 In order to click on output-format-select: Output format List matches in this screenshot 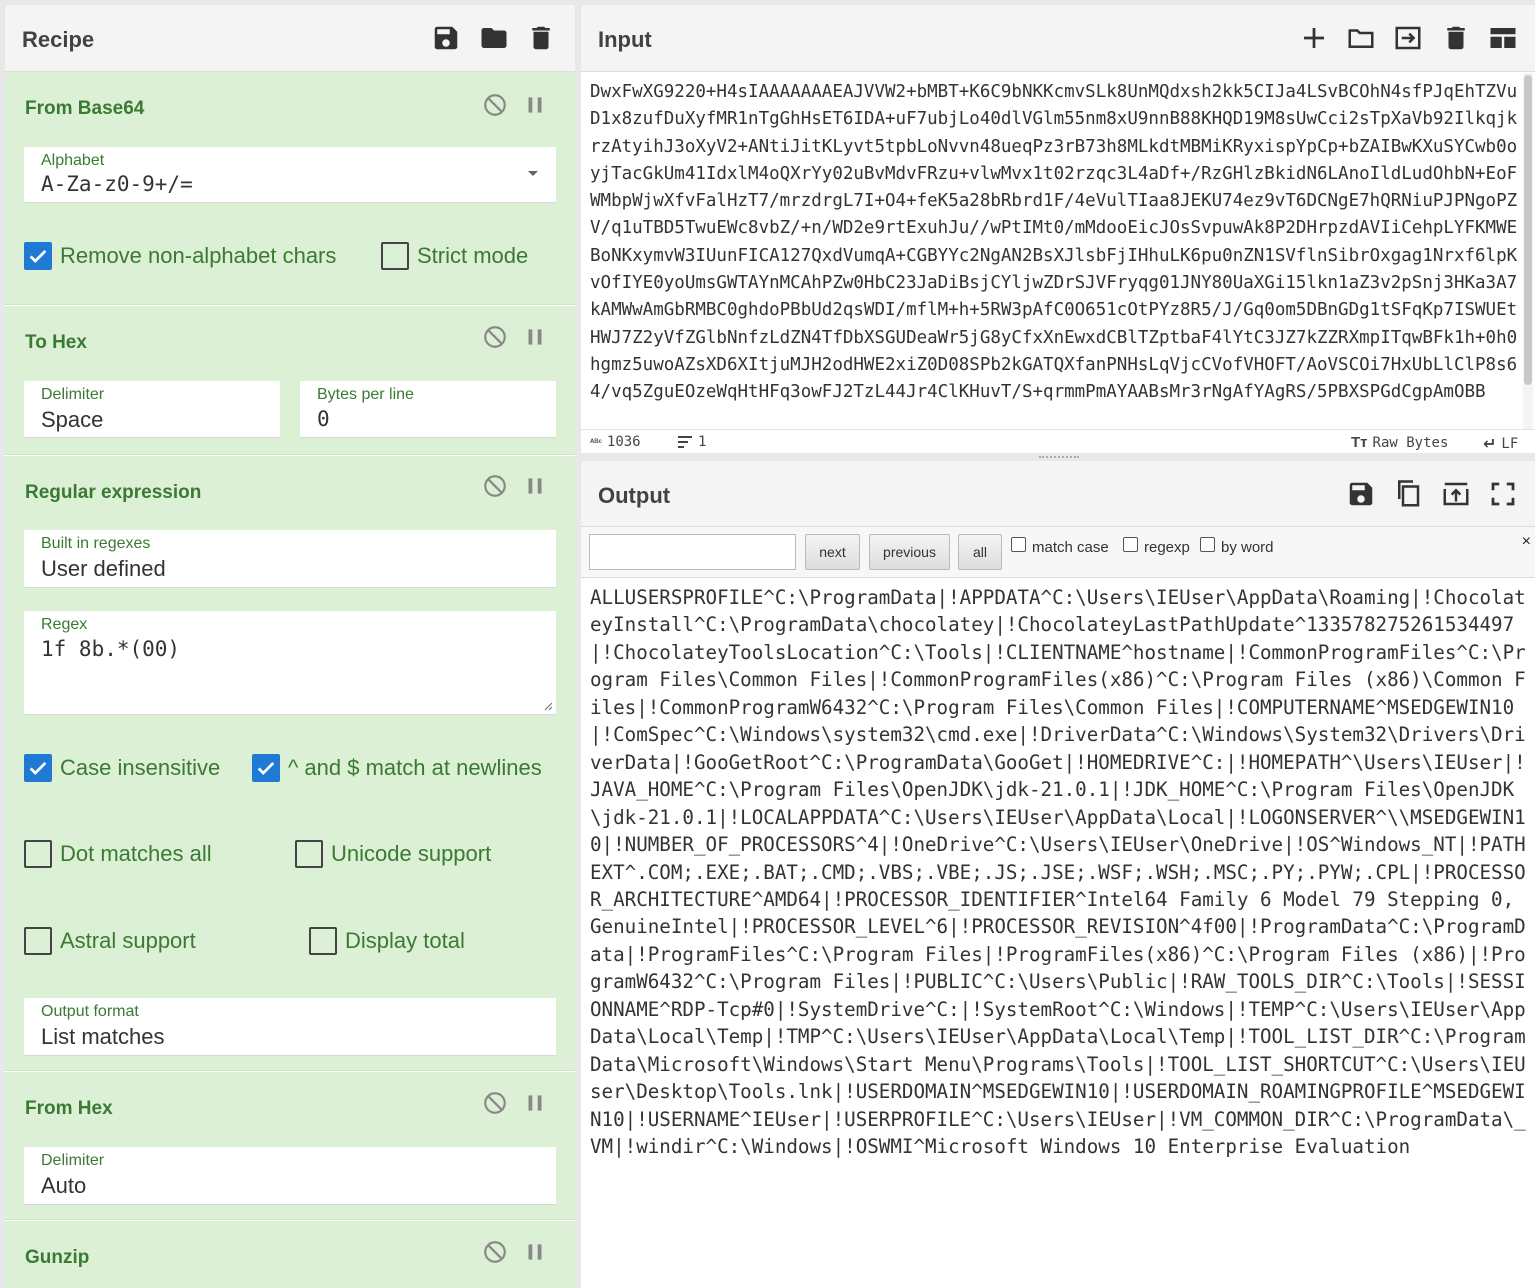, I will do `click(290, 1027)`.